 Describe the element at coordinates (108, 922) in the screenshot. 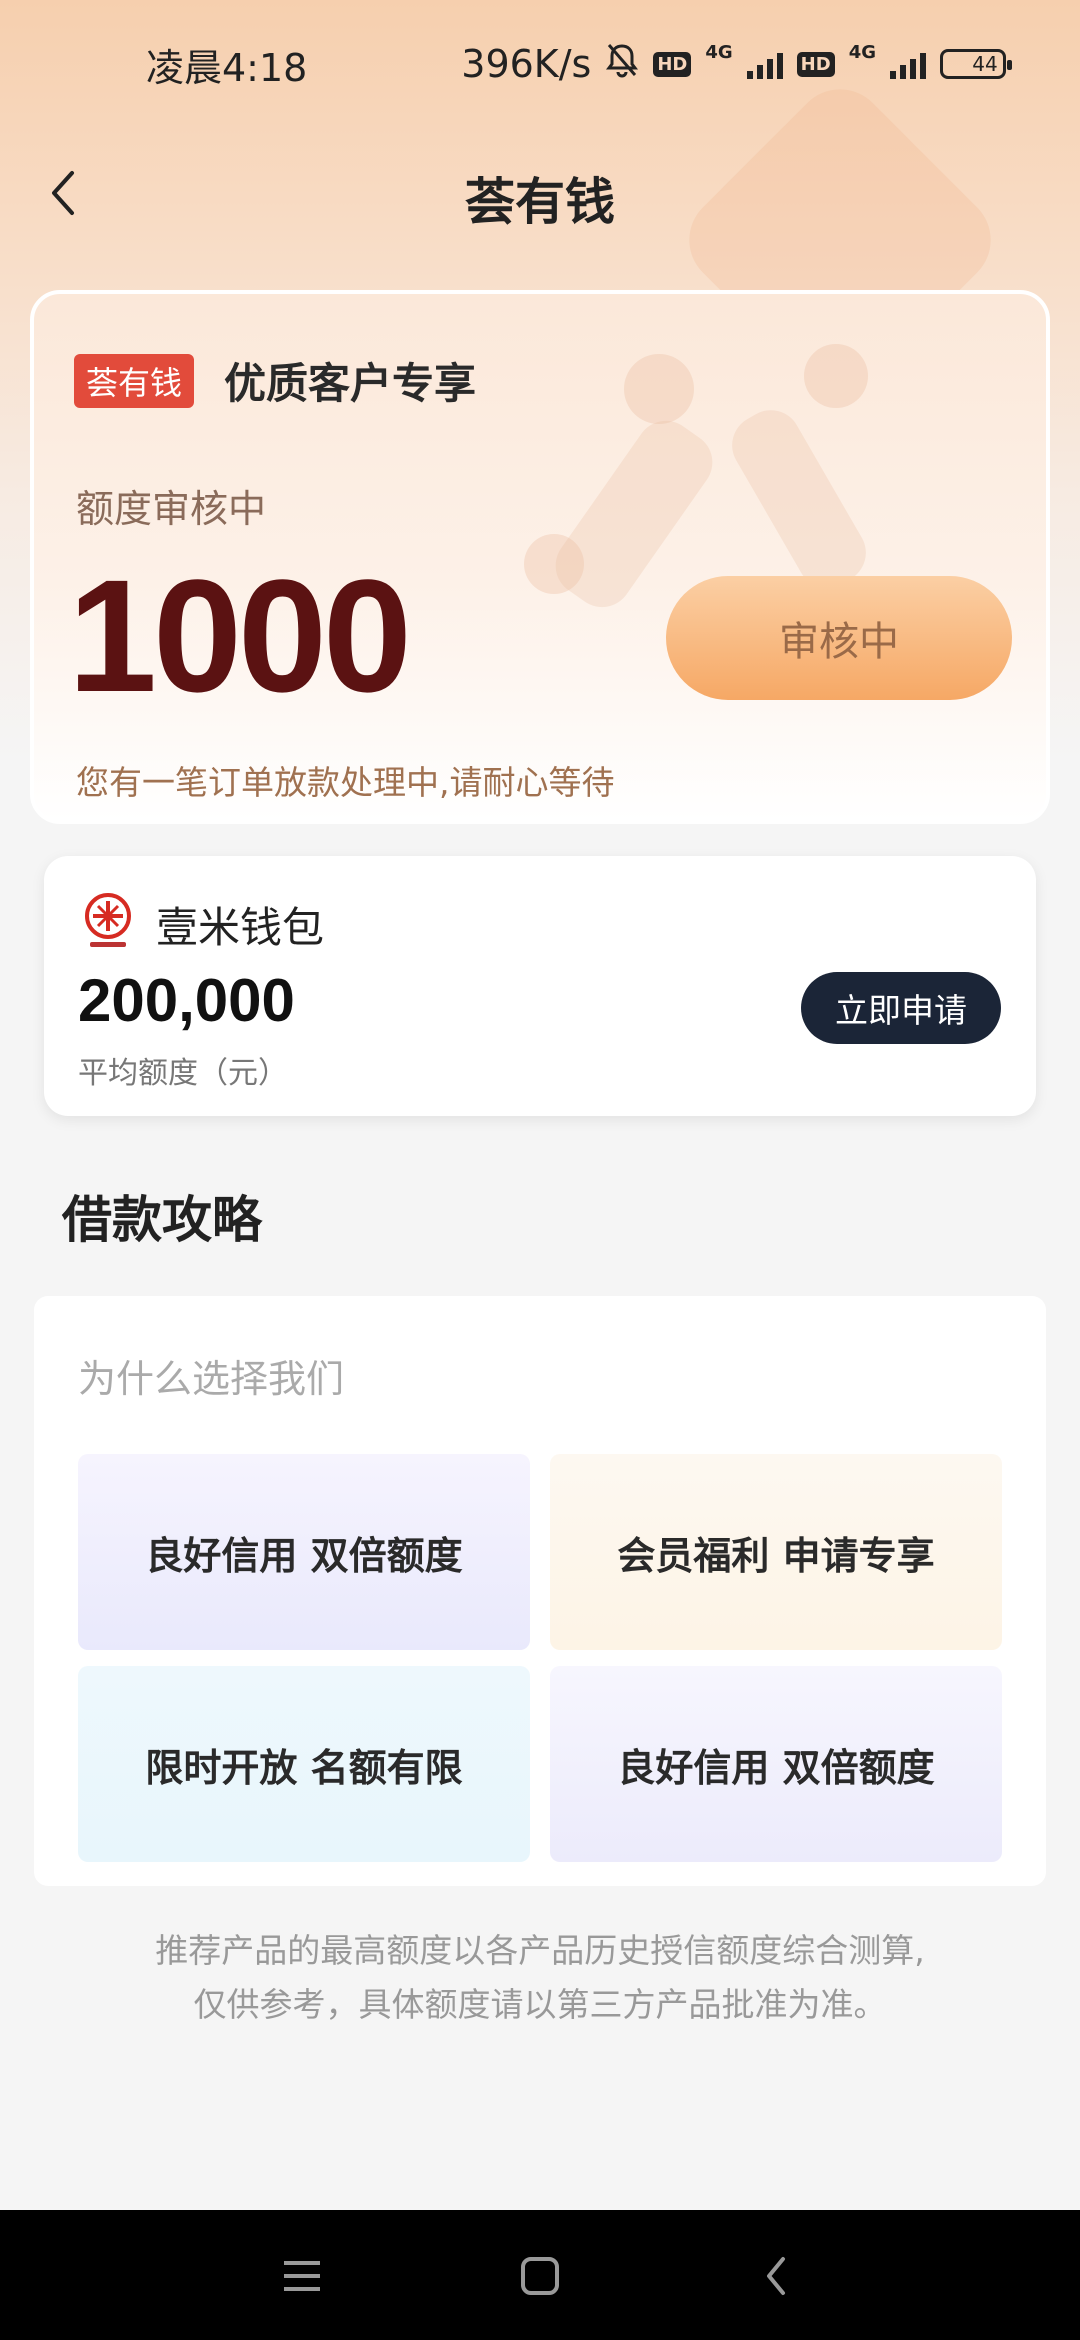

I see `yimi-wallet-logo-icon` at that location.